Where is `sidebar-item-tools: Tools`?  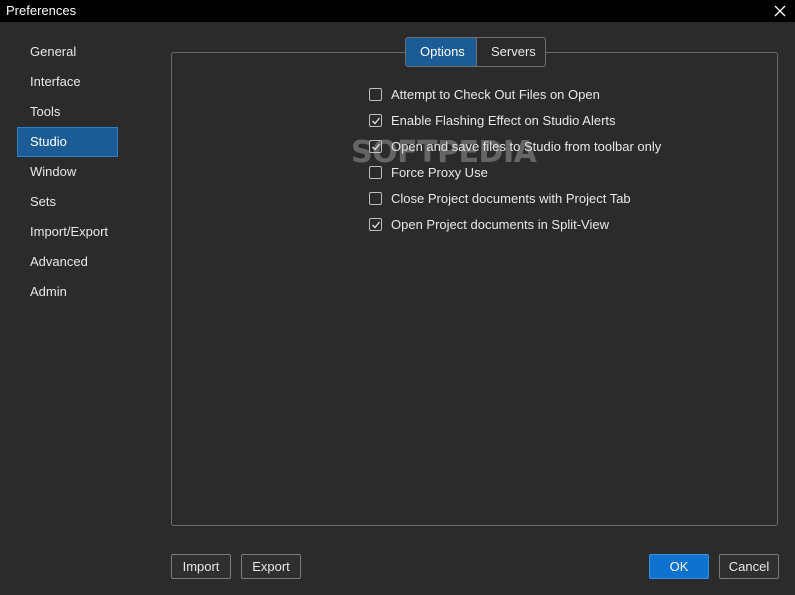
sidebar-item-tools: Tools is located at coordinates (67, 112).